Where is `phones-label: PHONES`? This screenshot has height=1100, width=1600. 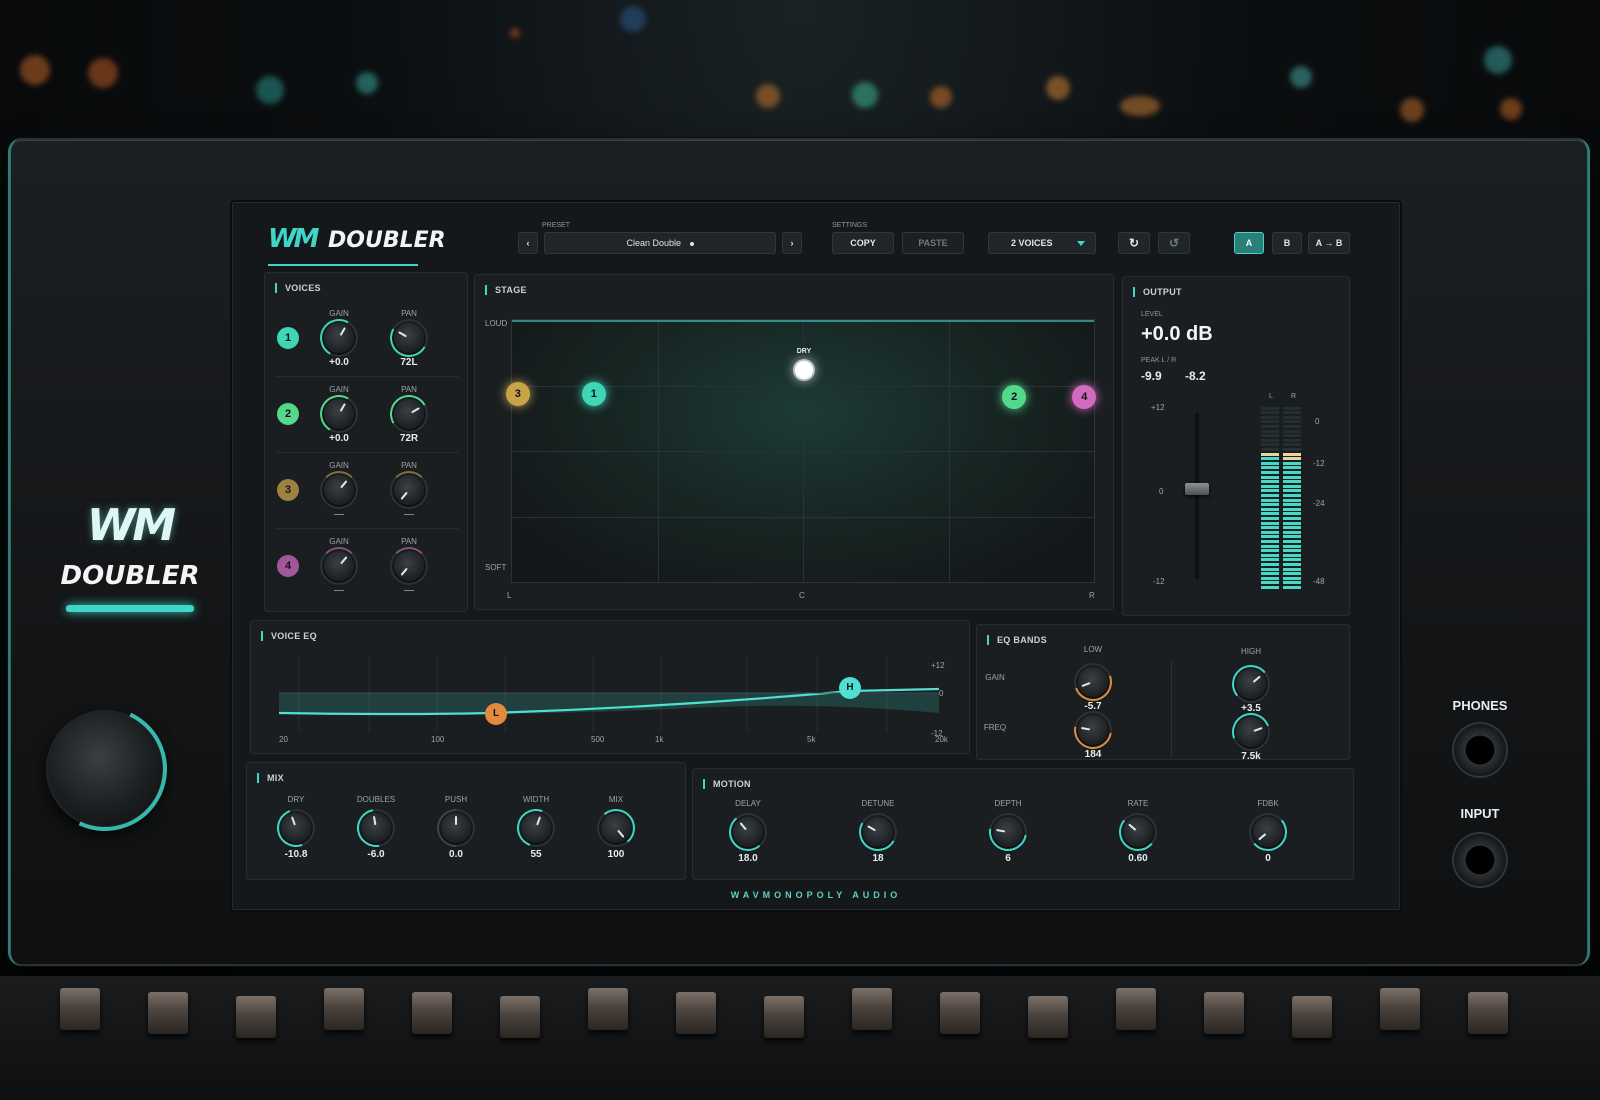
phones-label: PHONES is located at coordinates (1480, 705).